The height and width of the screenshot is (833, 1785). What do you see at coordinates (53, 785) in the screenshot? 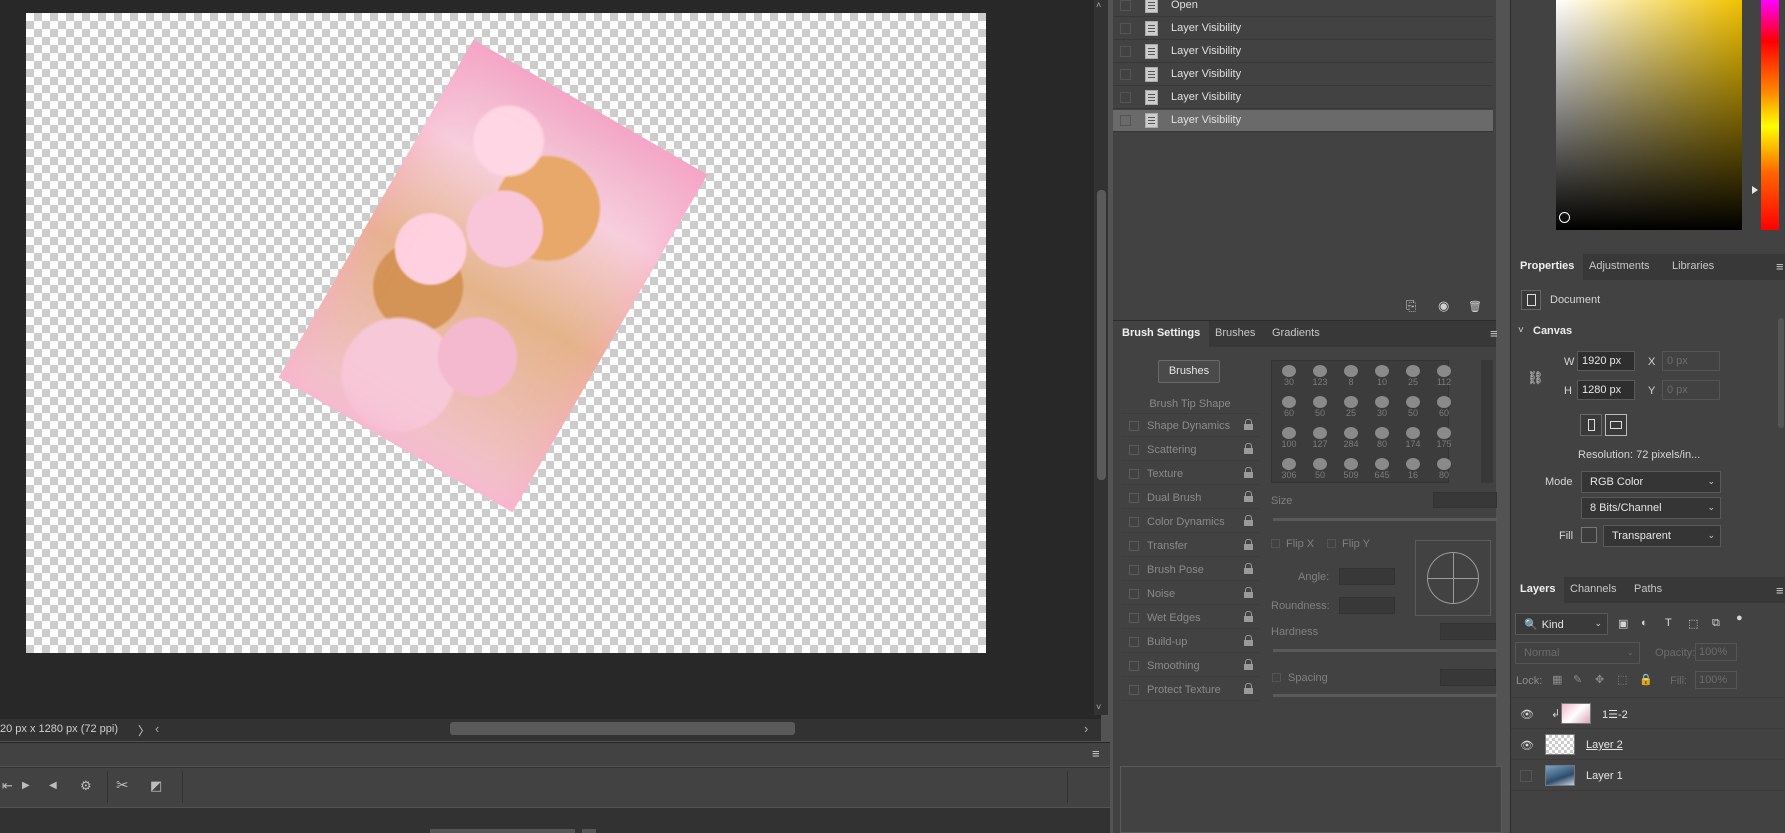
I see `prev-frame-icon: ◀` at bounding box center [53, 785].